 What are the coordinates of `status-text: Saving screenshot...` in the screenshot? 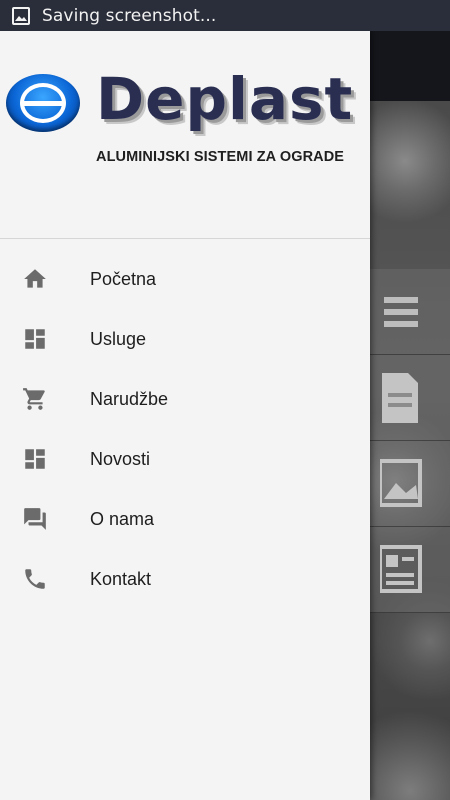 It's located at (129, 15).